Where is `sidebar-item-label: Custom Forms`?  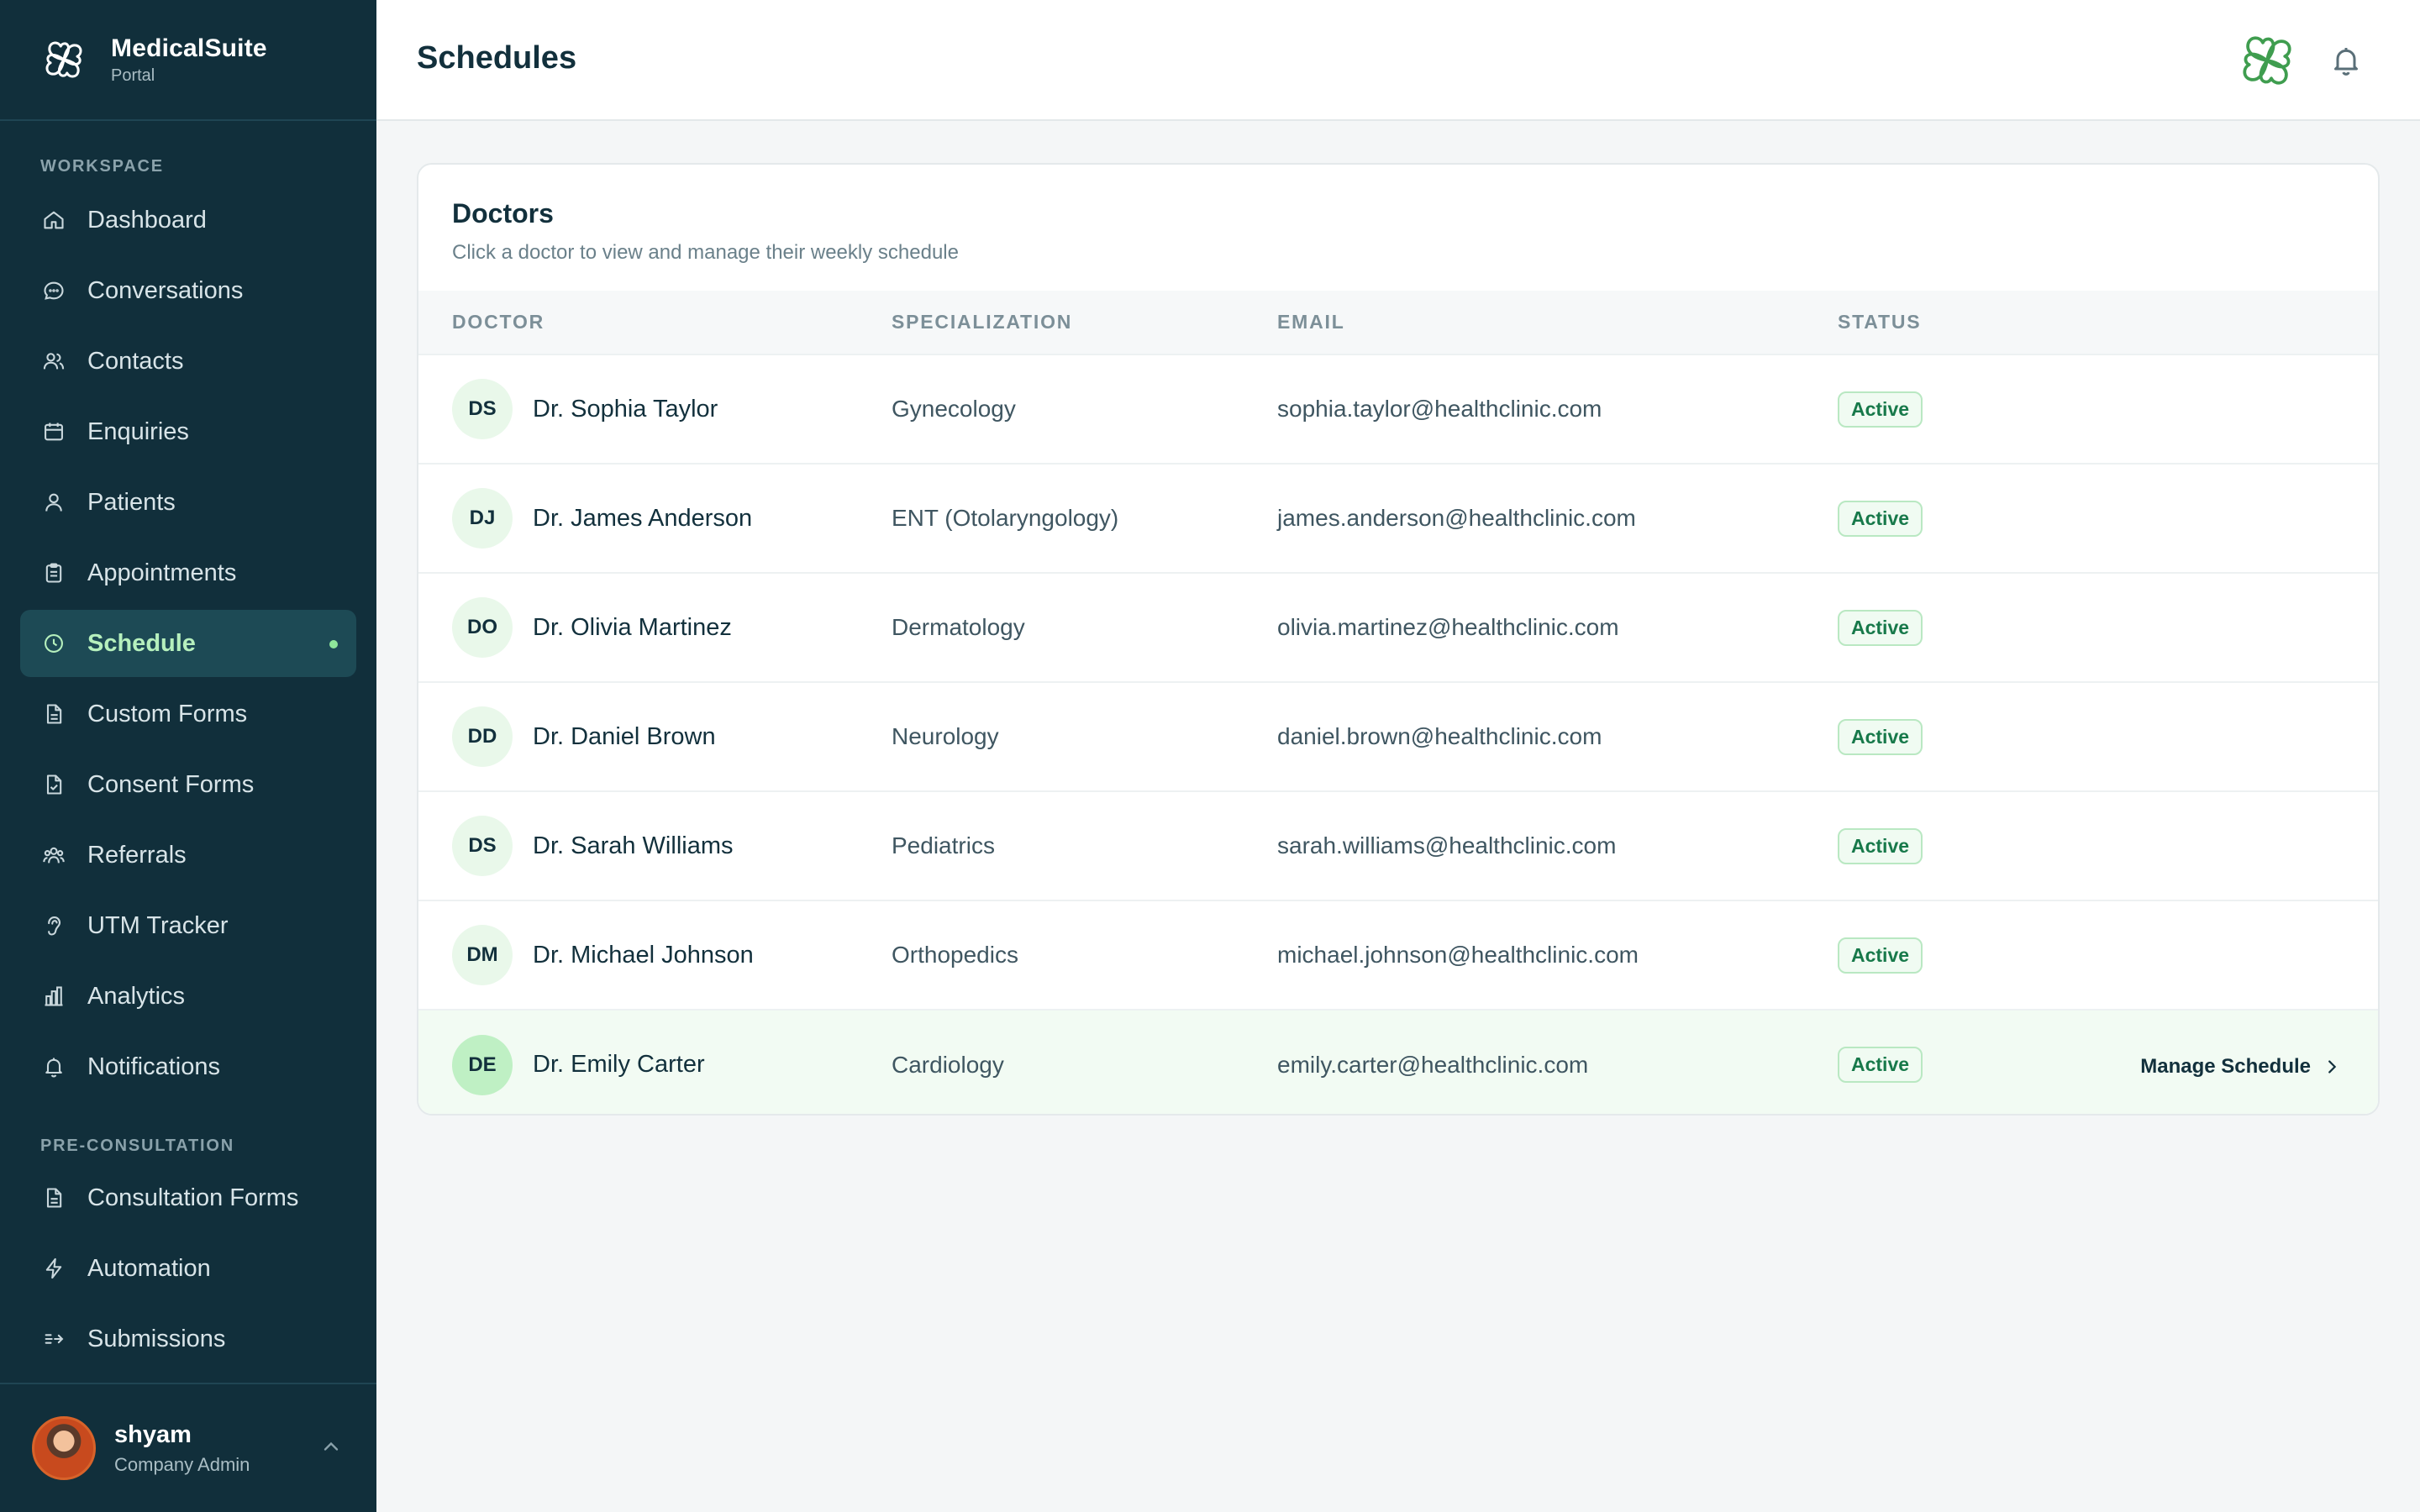 sidebar-item-label: Custom Forms is located at coordinates (167, 713).